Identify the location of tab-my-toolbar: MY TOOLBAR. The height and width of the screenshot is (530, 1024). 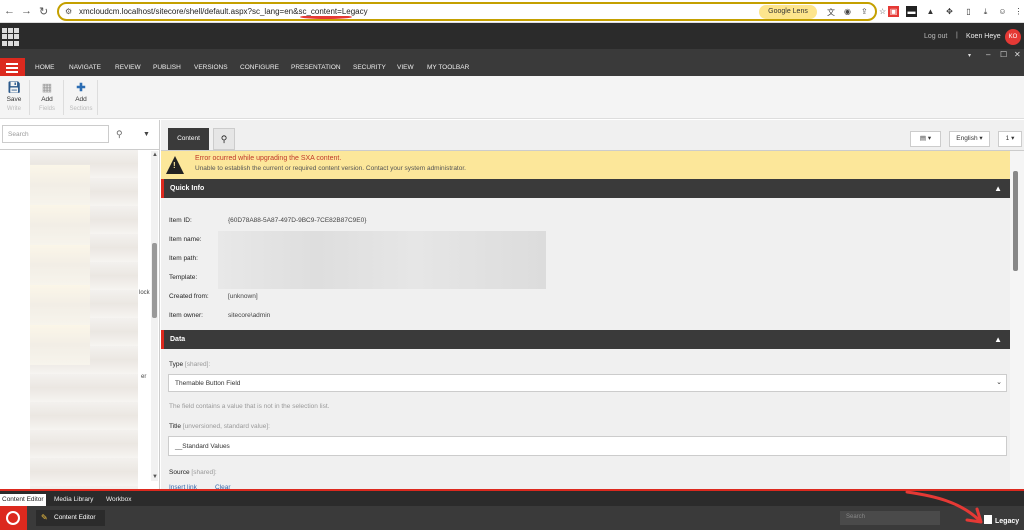
(448, 67).